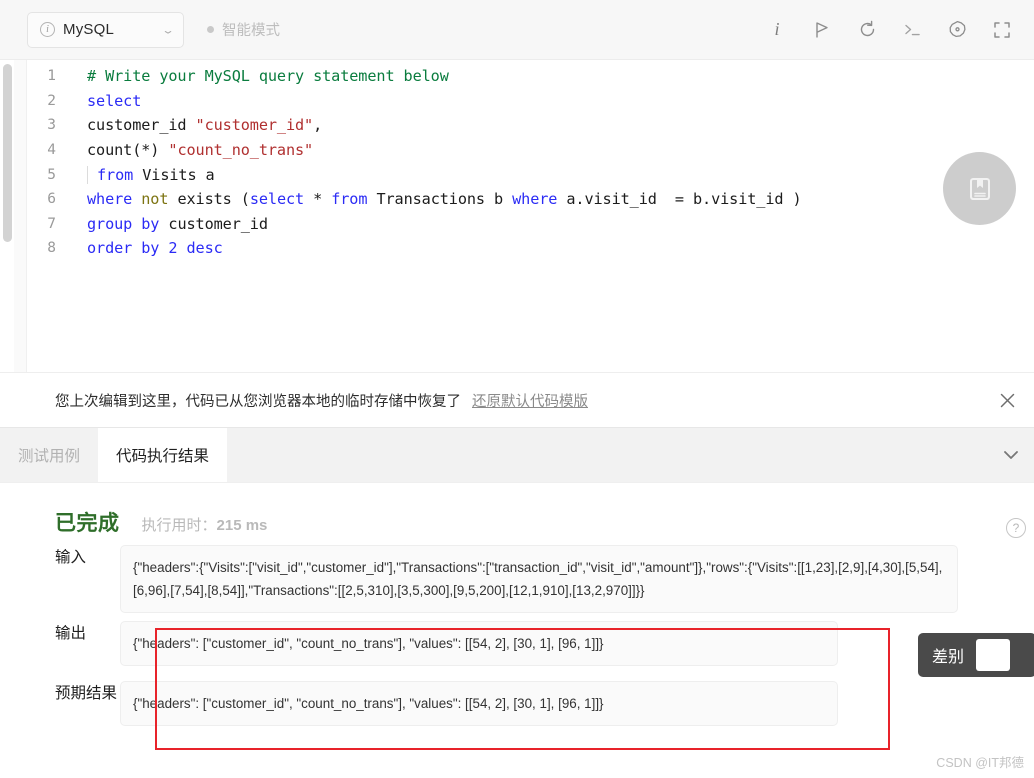 This screenshot has height=778, width=1034. Describe the element at coordinates (957, 30) in the screenshot. I see `settings-gear-icon` at that location.